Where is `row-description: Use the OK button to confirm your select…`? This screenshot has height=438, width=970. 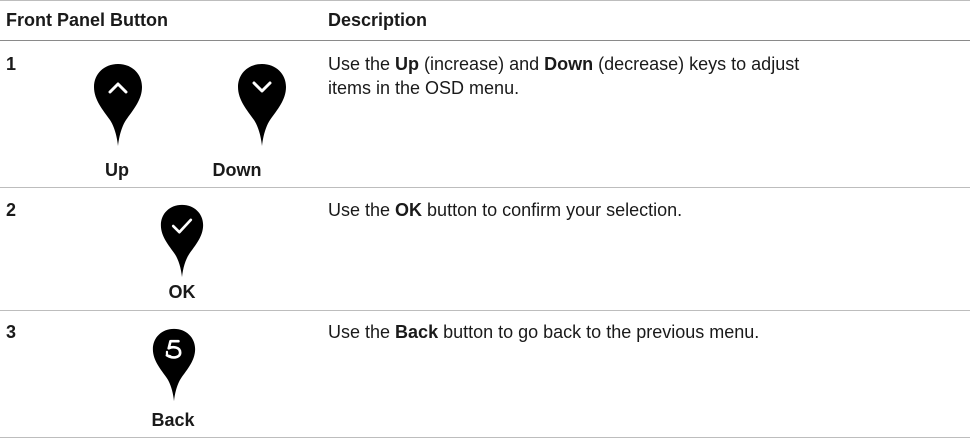 row-description: Use the OK button to confirm your select… is located at coordinates (505, 210).